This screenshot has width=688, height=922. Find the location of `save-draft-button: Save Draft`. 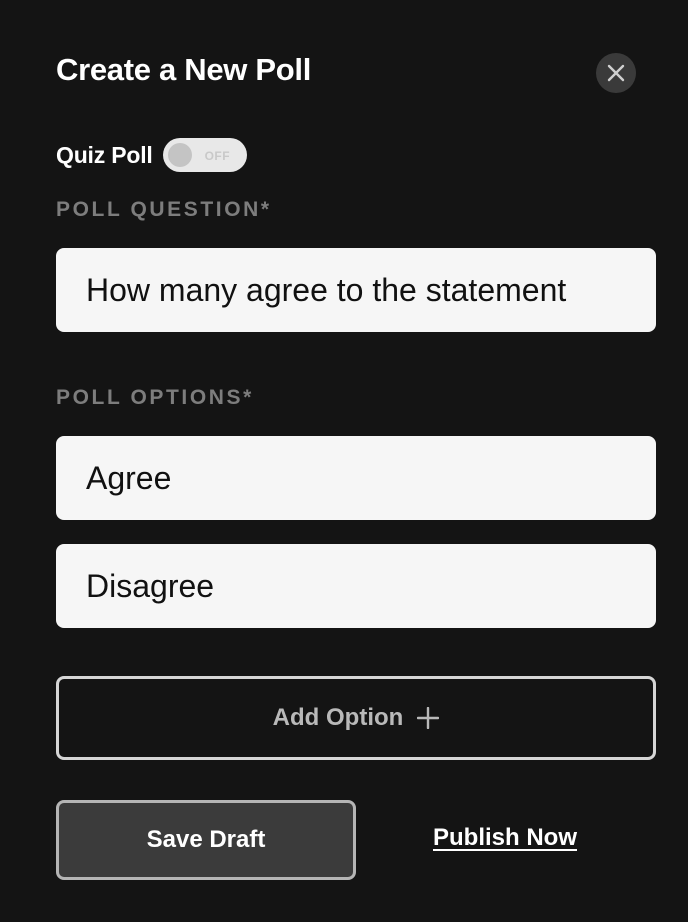

save-draft-button: Save Draft is located at coordinates (206, 840).